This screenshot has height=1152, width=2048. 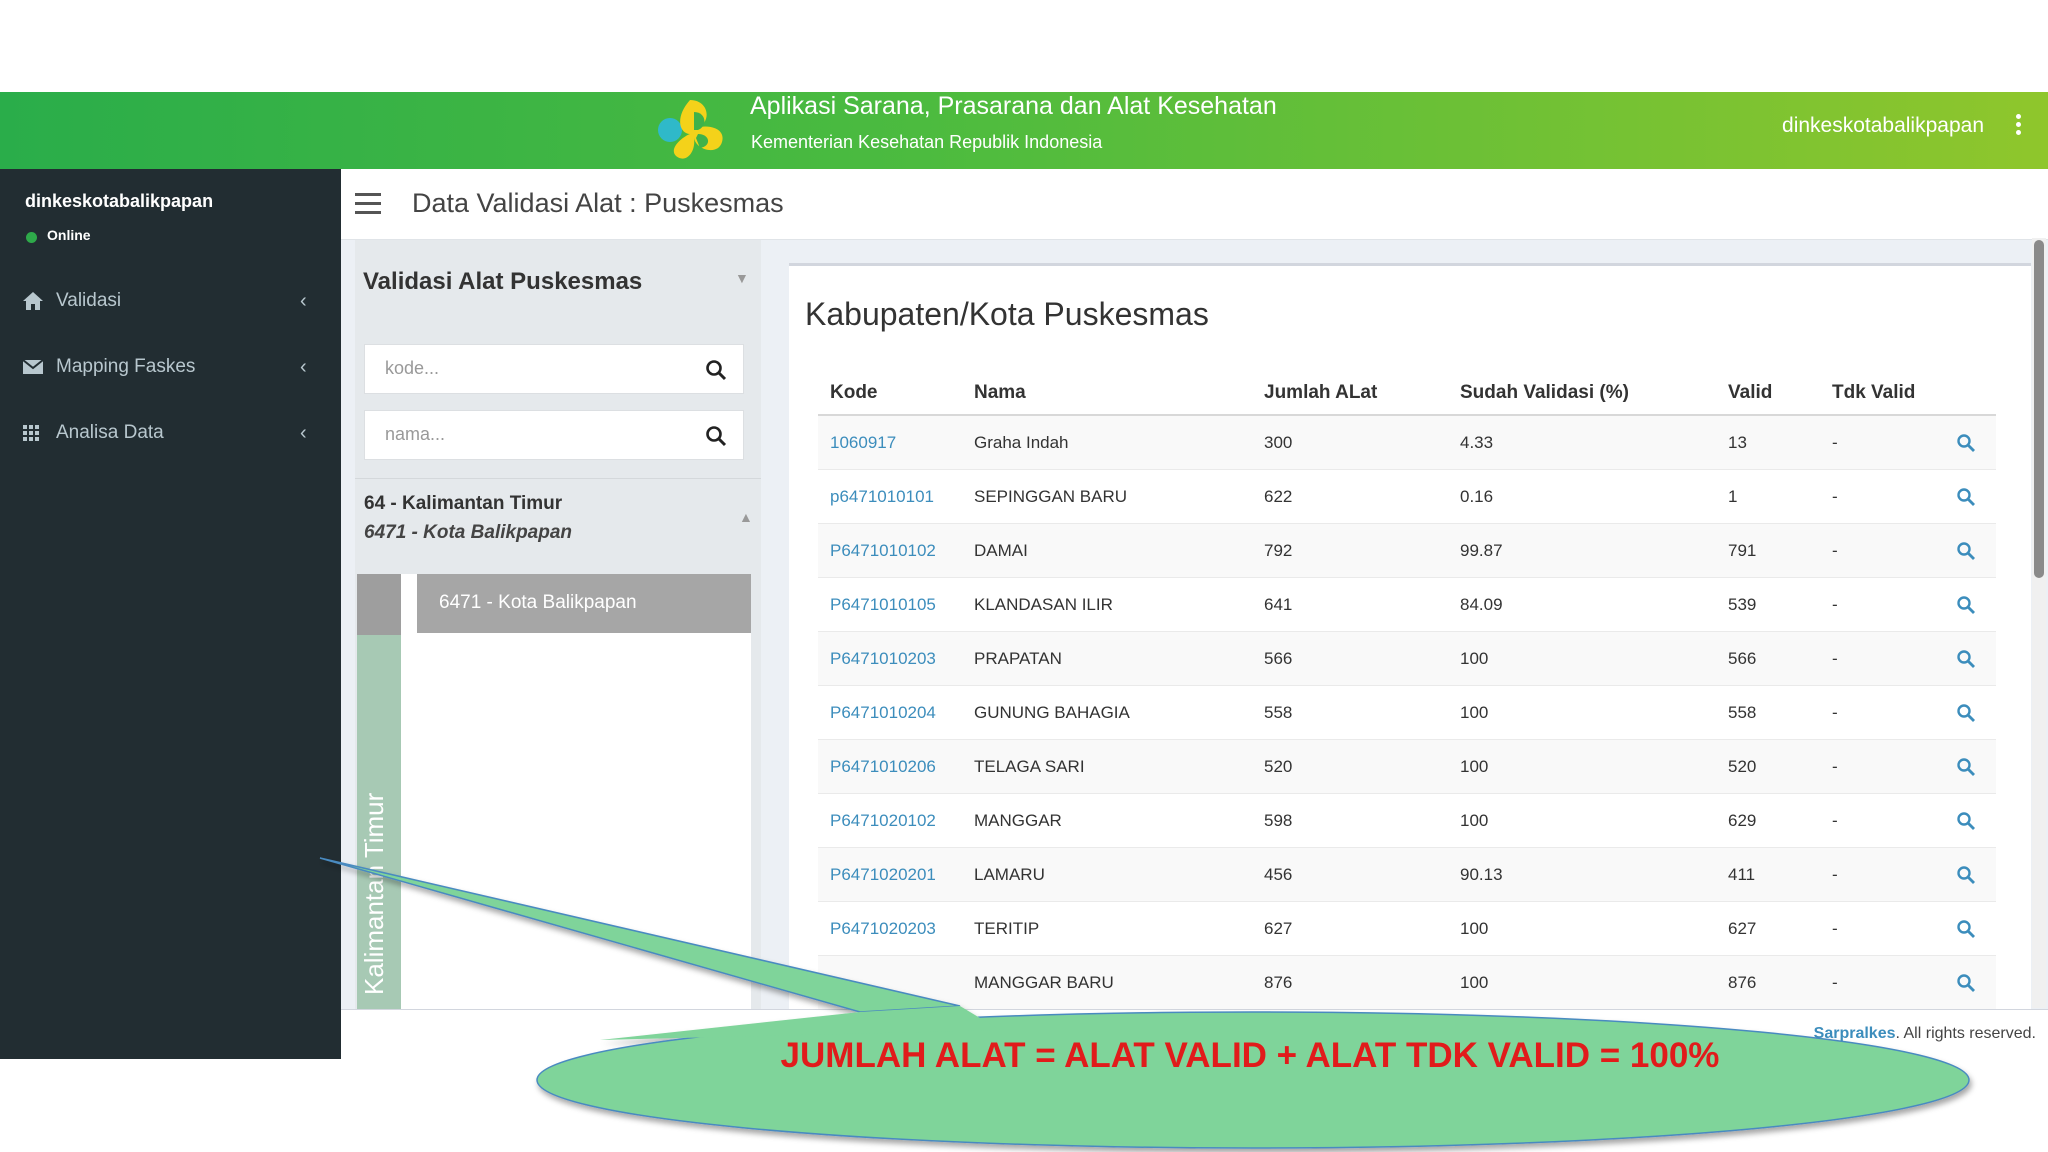 I want to click on nama-search-field, so click(x=554, y=435).